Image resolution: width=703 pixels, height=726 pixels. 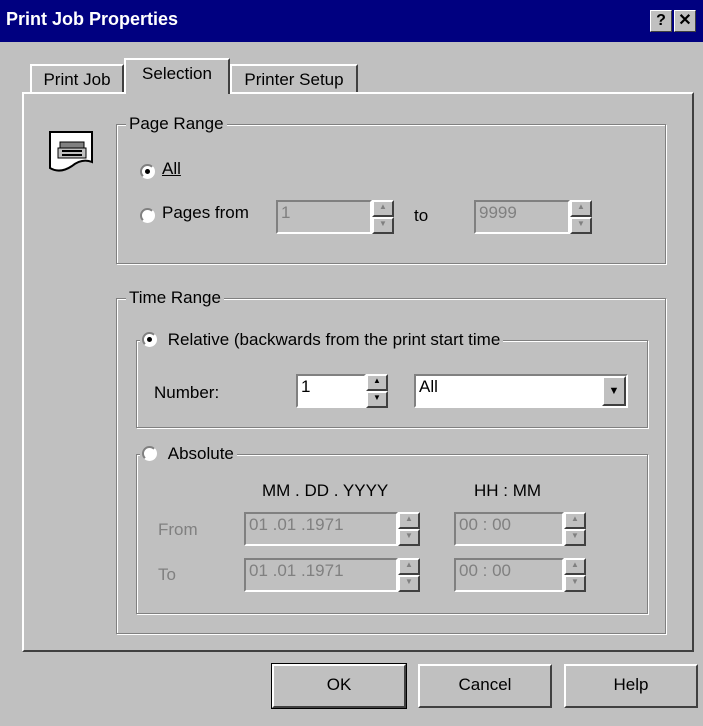 What do you see at coordinates (631, 686) in the screenshot?
I see `help-button: Help` at bounding box center [631, 686].